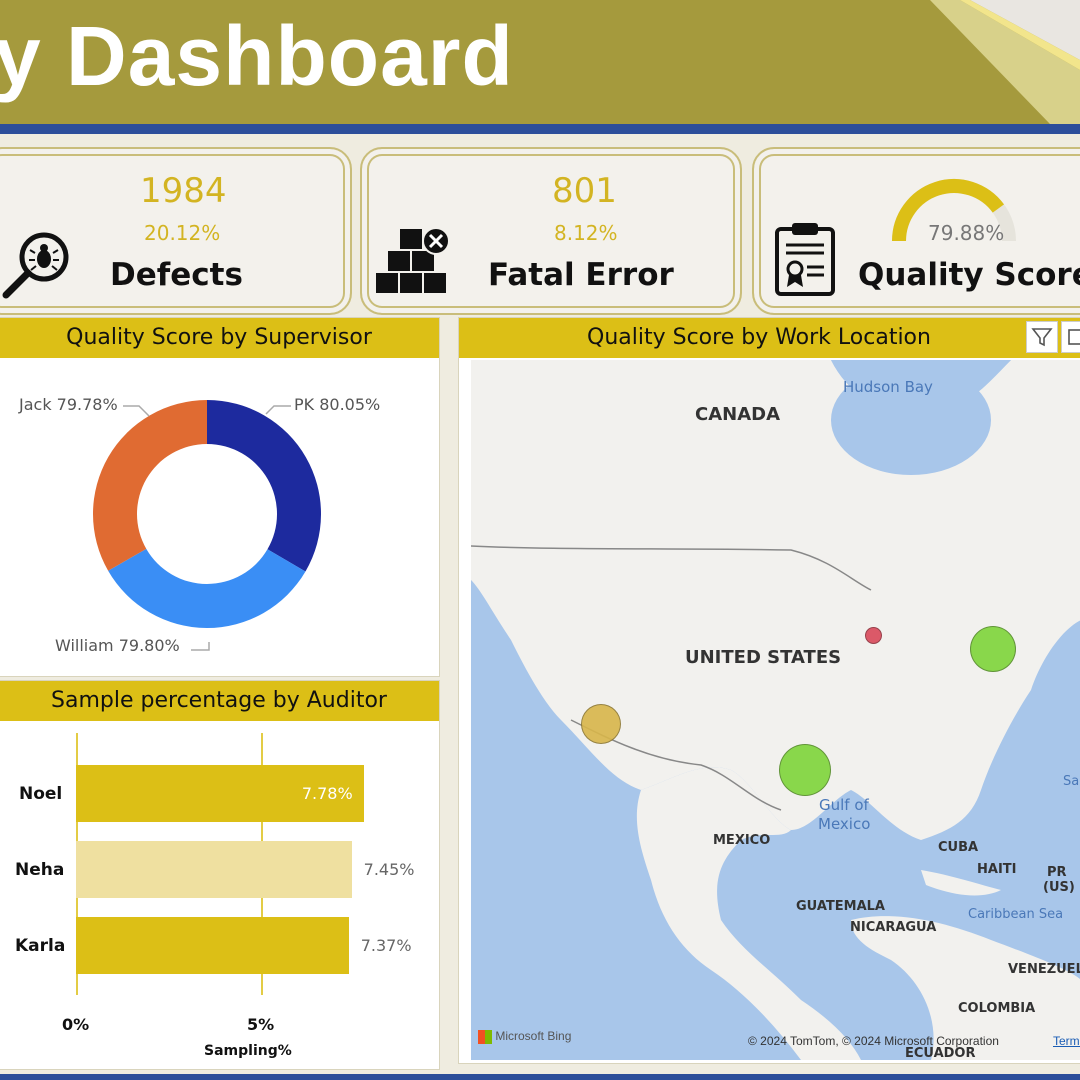 This screenshot has height=1080, width=1080. What do you see at coordinates (219, 701) in the screenshot?
I see `auditor-panel-title: Sample percentage by Auditor` at bounding box center [219, 701].